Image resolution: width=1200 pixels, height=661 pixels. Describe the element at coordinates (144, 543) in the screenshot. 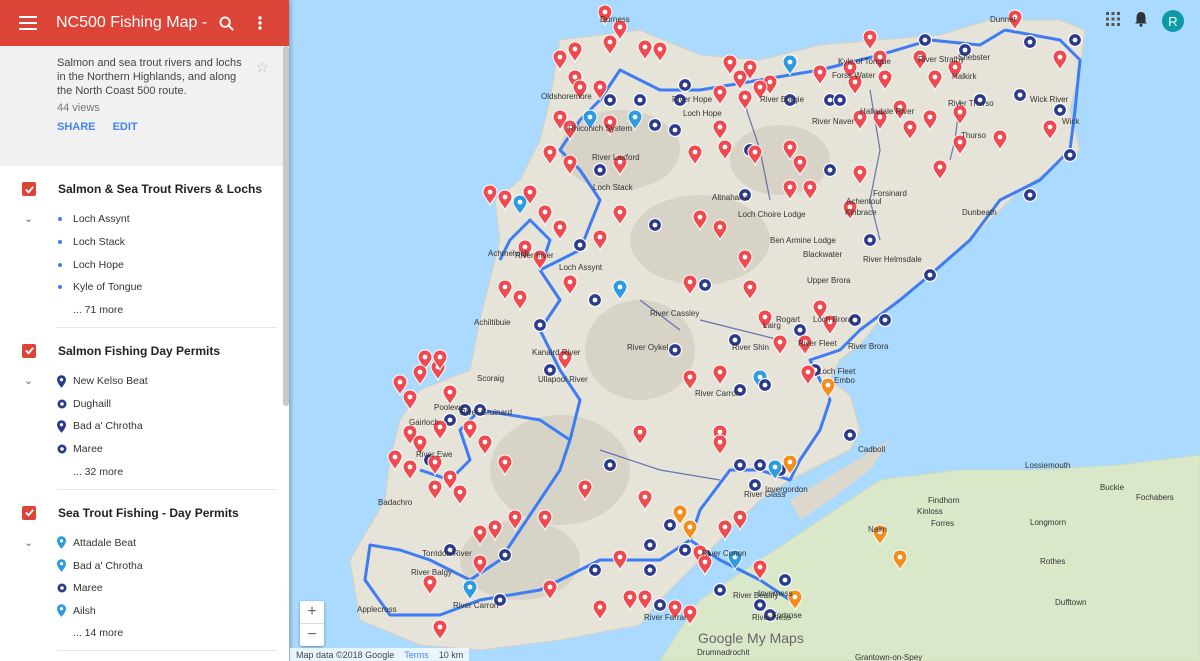

I see `layer-item: ⌄ Attadale Beat` at that location.